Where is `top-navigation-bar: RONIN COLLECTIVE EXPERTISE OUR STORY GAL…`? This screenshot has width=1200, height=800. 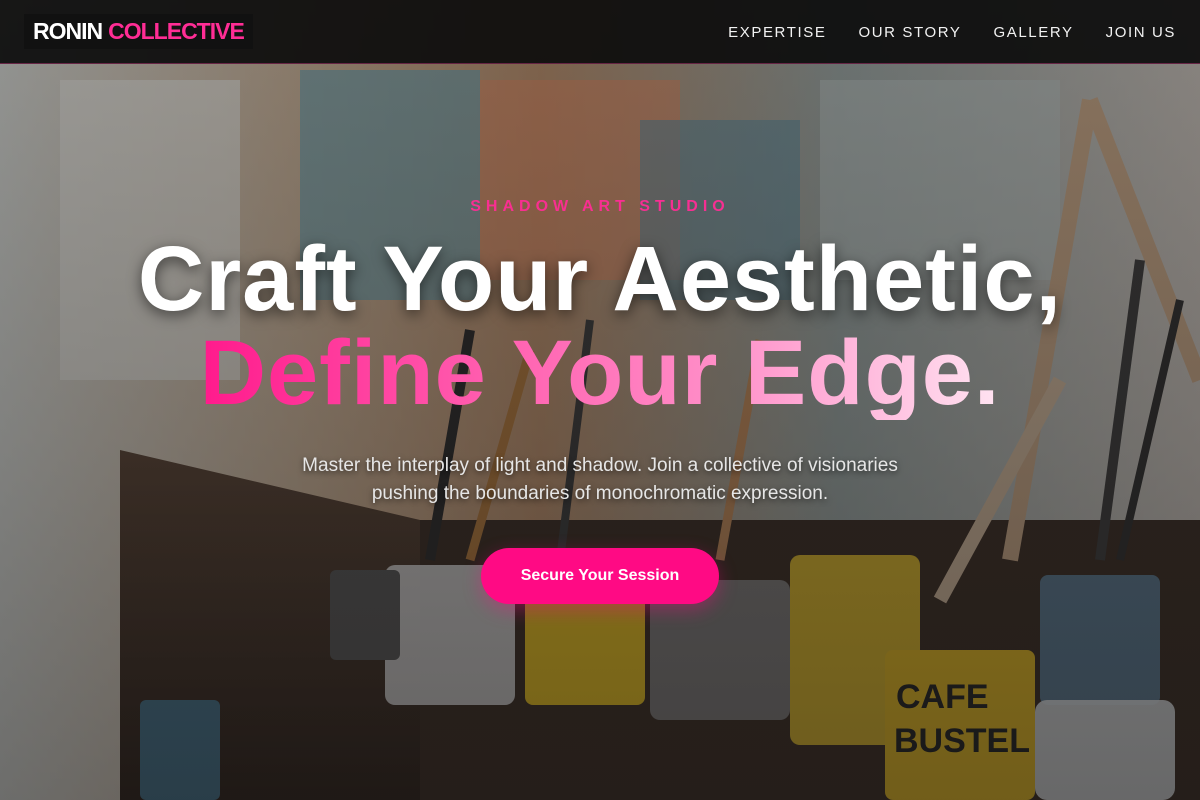 top-navigation-bar: RONIN COLLECTIVE EXPERTISE OUR STORY GAL… is located at coordinates (600, 32).